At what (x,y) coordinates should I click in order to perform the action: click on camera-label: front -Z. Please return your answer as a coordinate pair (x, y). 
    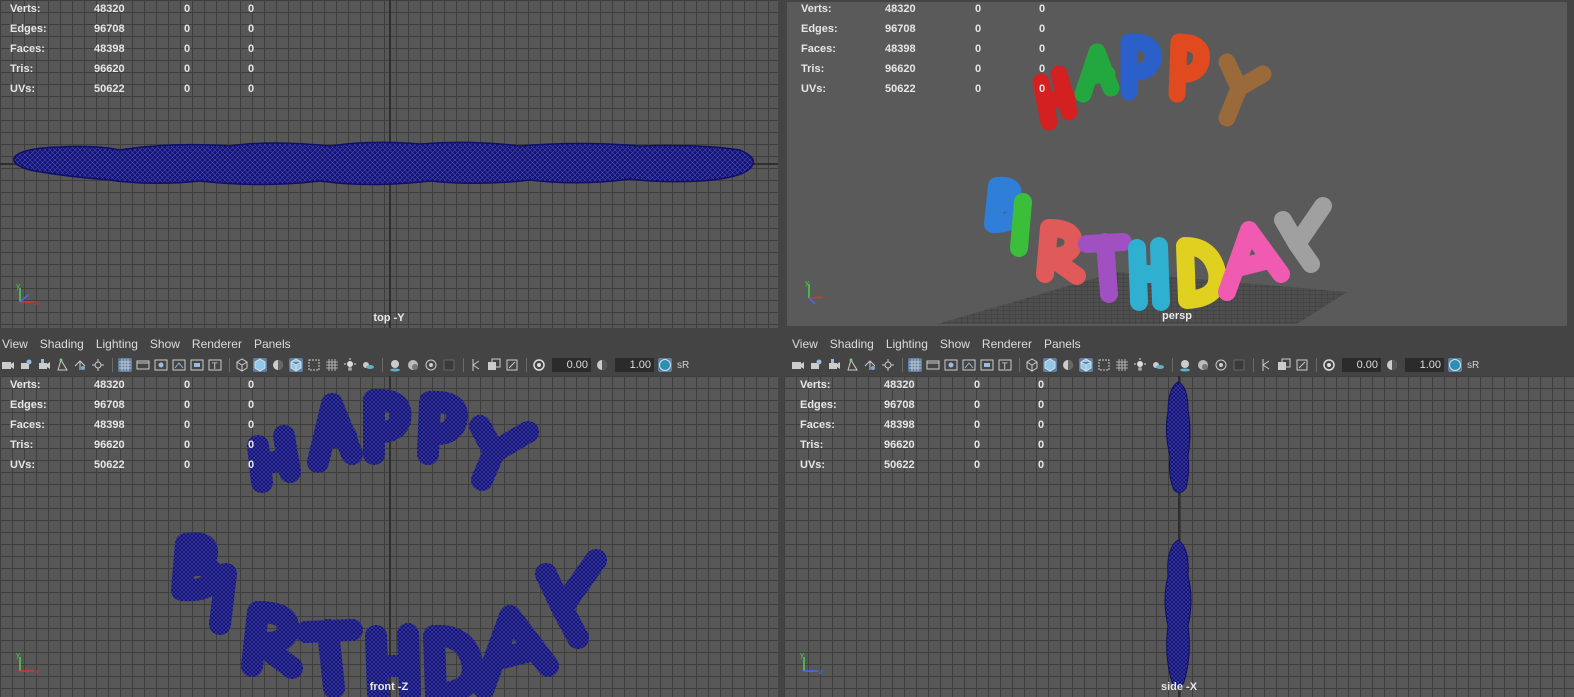
    Looking at the image, I should click on (389, 687).